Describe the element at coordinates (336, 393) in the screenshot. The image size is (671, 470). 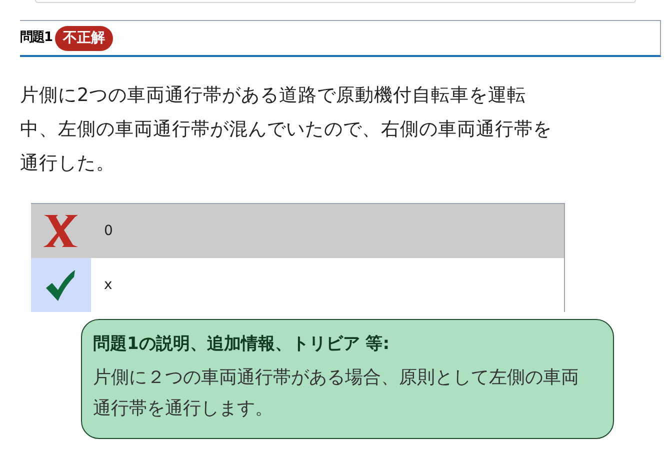
I see `explanation-text: 片側に２つの車両通行帯がある場合、原則として左側の車両通行帯を通行します。` at that location.